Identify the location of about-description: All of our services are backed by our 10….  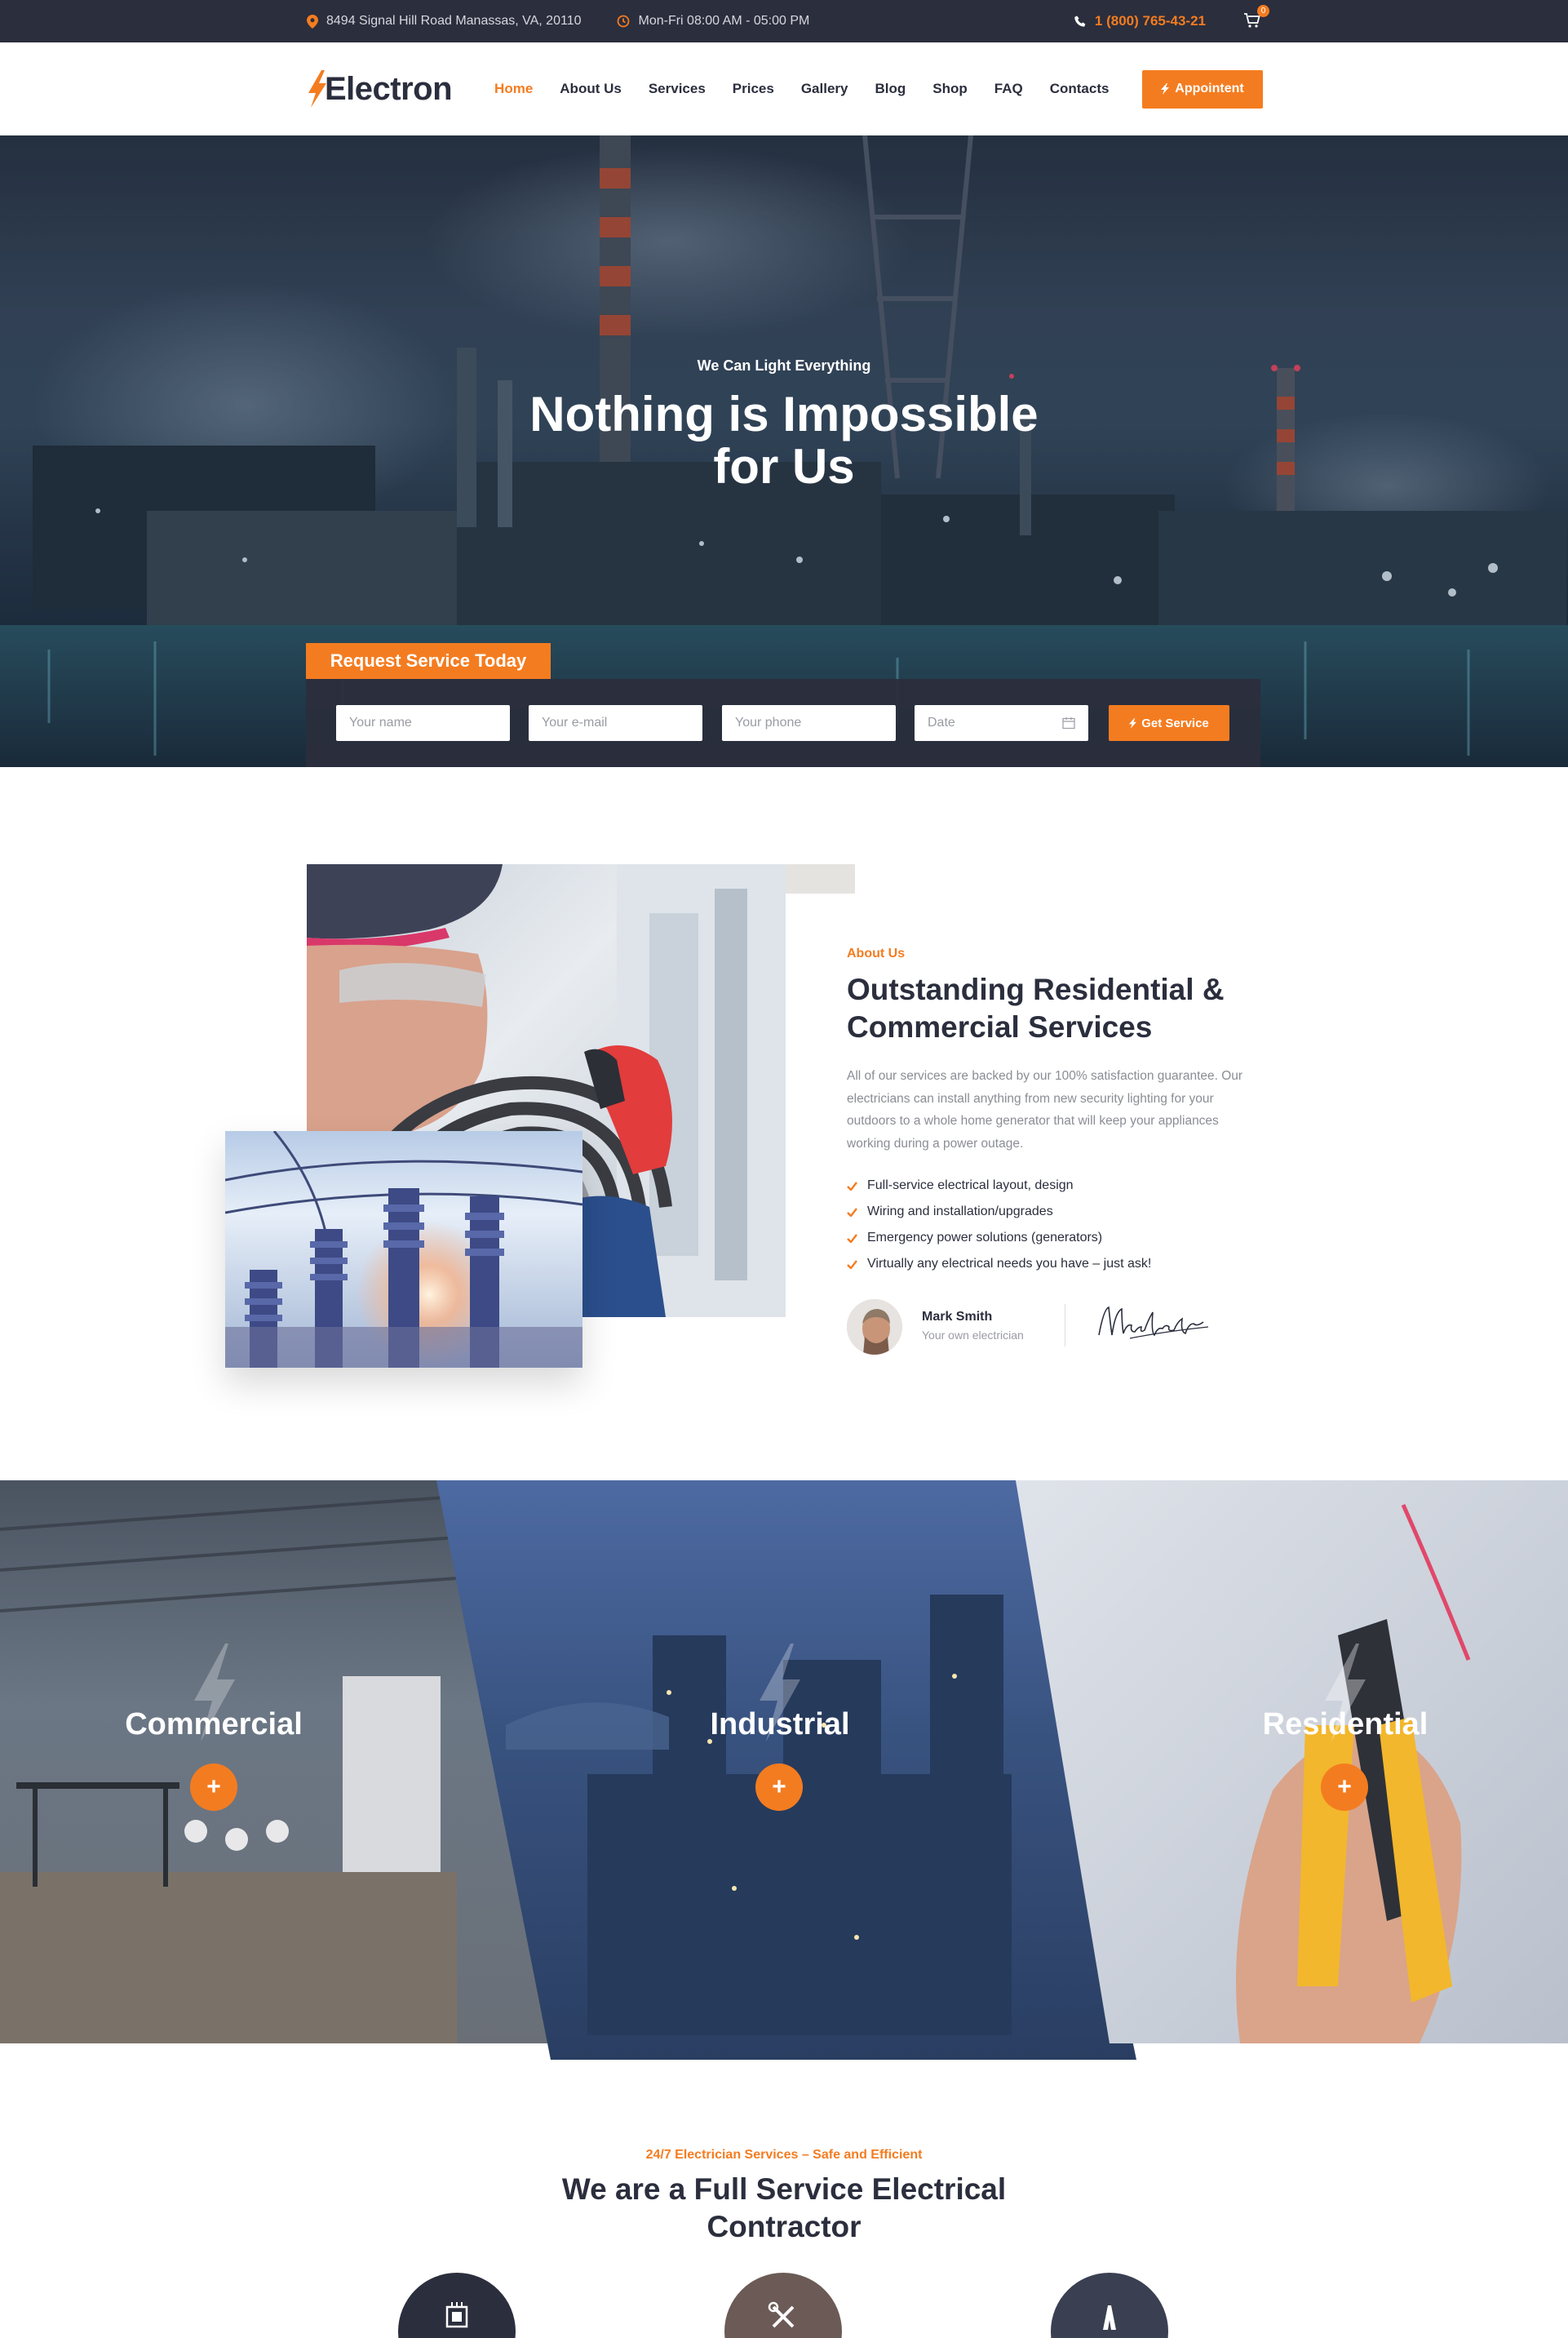
(1045, 1110).